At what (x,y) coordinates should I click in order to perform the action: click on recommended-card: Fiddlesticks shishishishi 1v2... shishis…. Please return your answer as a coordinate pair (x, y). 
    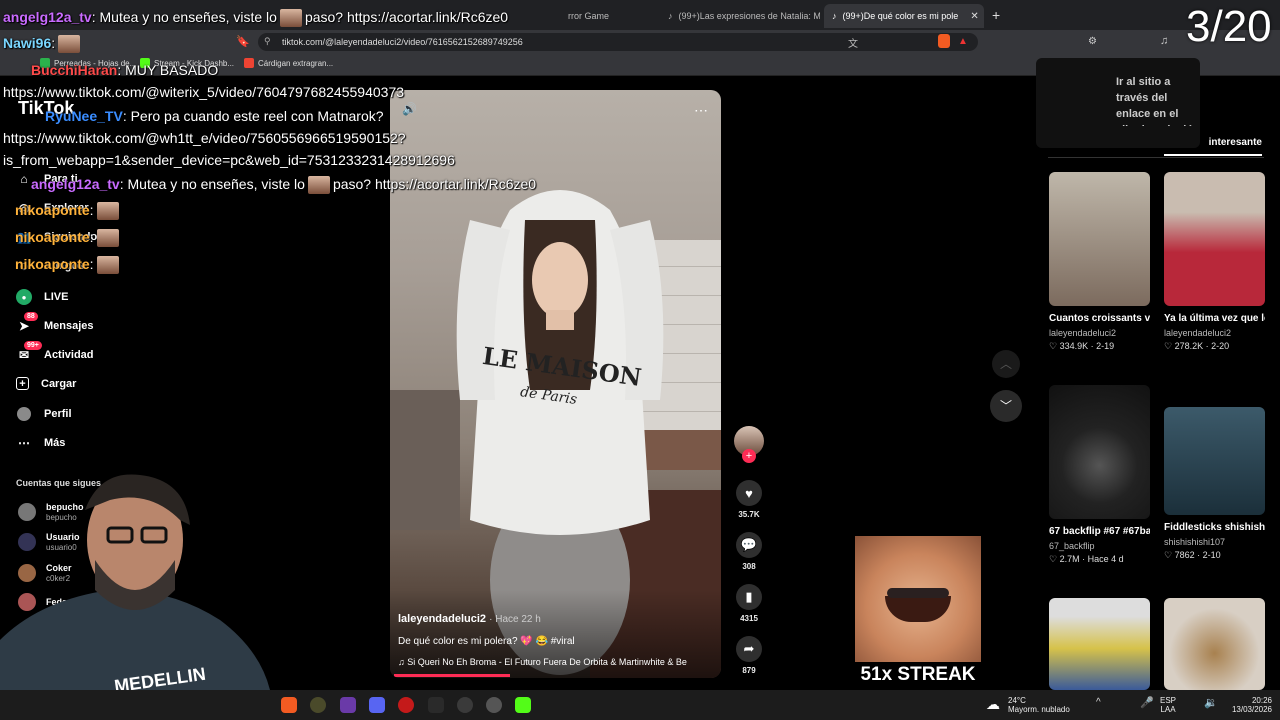
    Looking at the image, I should click on (1214, 473).